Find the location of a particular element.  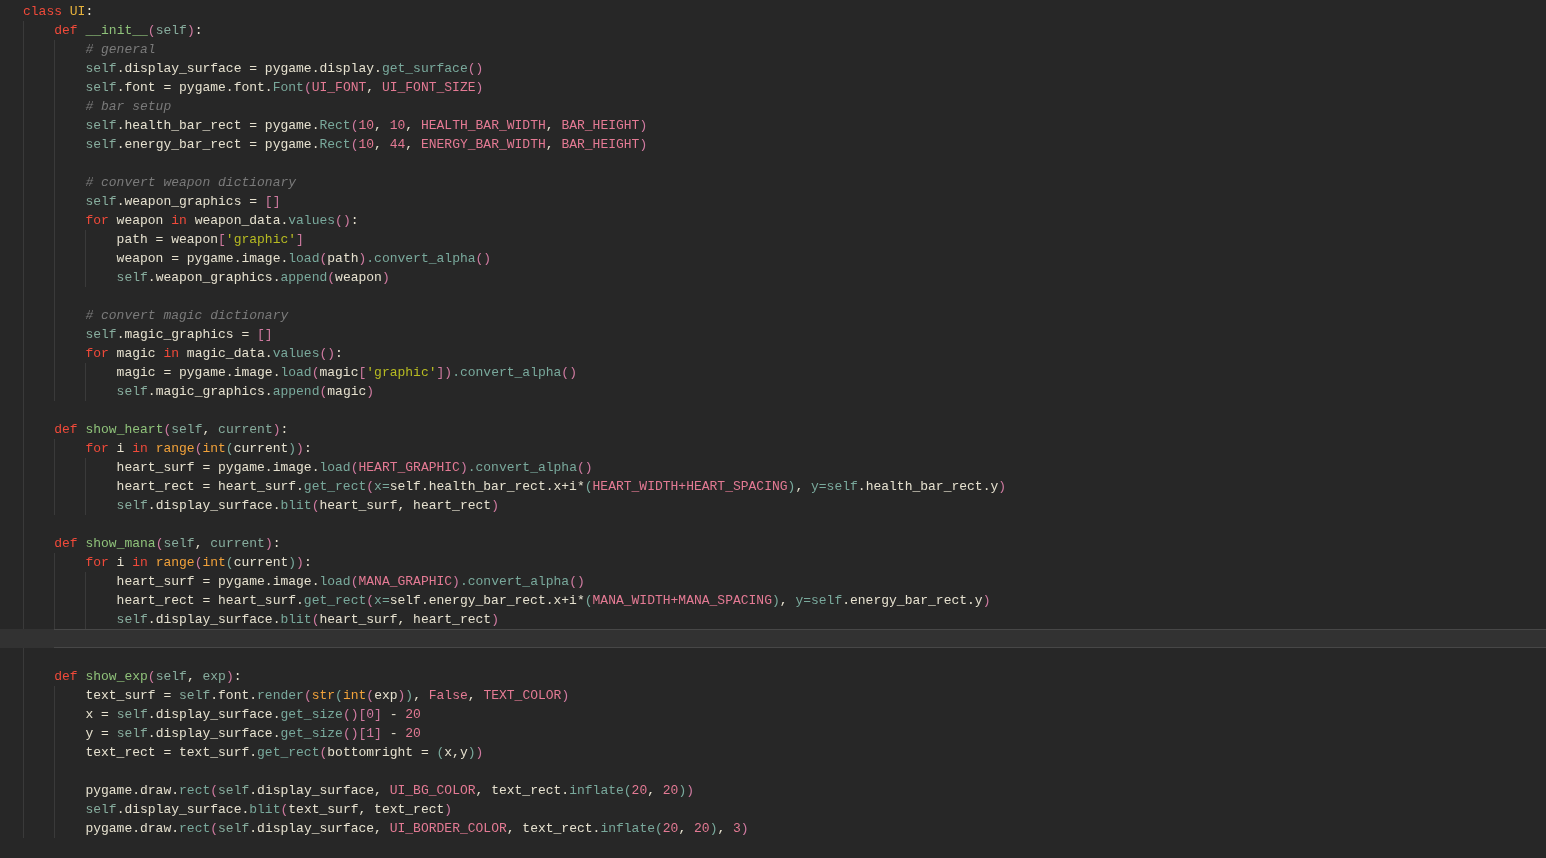

code-line: self.energy_bar_rect = pygame.Rect(10, 44, ENERGY_BAR_WIDTH, BAR_HEIGHT) is located at coordinates (366, 145).